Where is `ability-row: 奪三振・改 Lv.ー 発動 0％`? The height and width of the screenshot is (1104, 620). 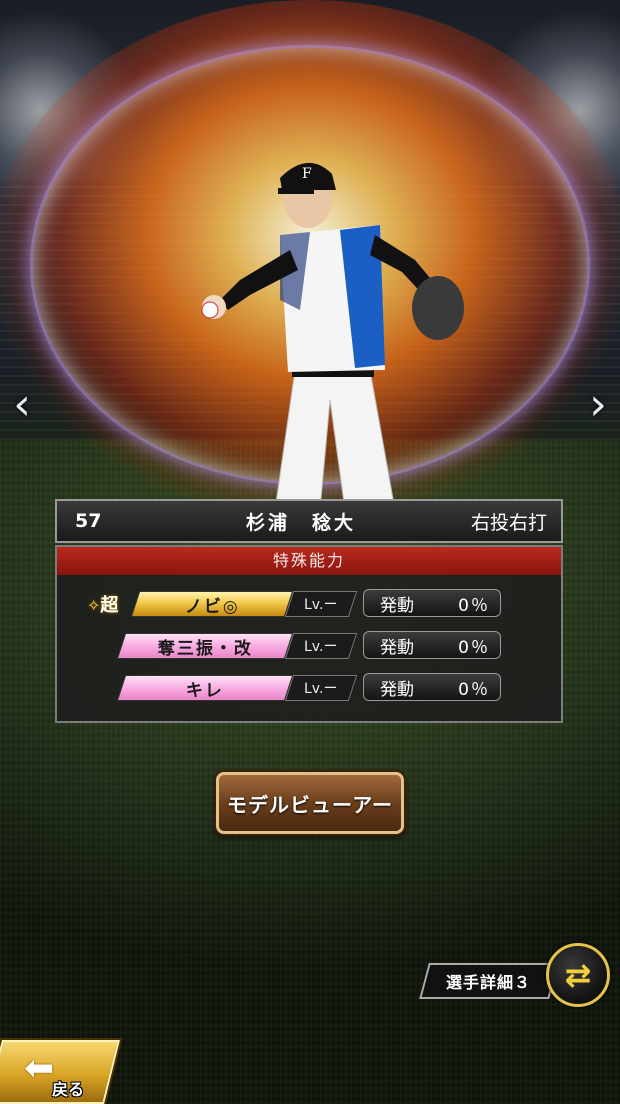 ability-row: 奪三振・改 Lv.ー 発動 0％ is located at coordinates (309, 647).